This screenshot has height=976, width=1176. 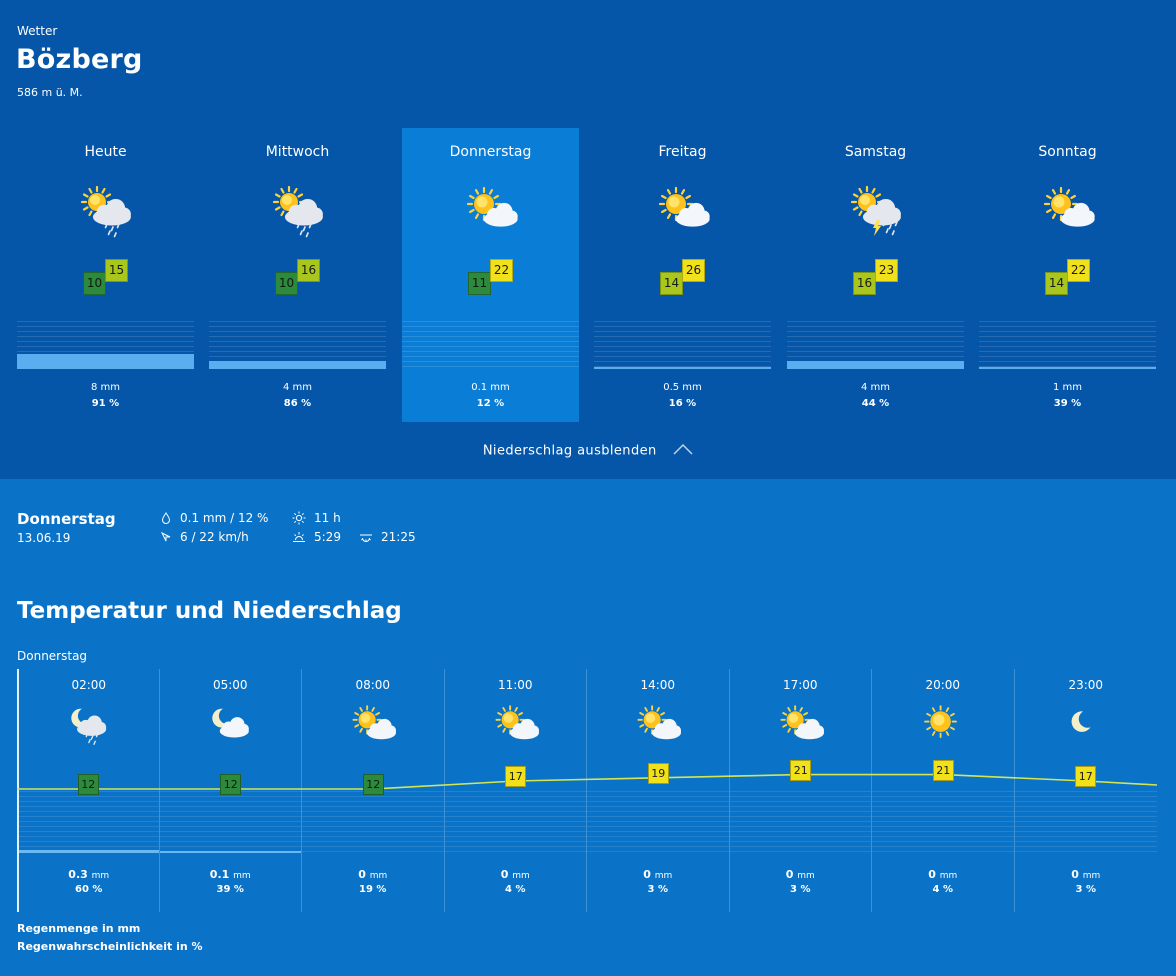 What do you see at coordinates (116, 270) in the screenshot?
I see `max-temperature: 15` at bounding box center [116, 270].